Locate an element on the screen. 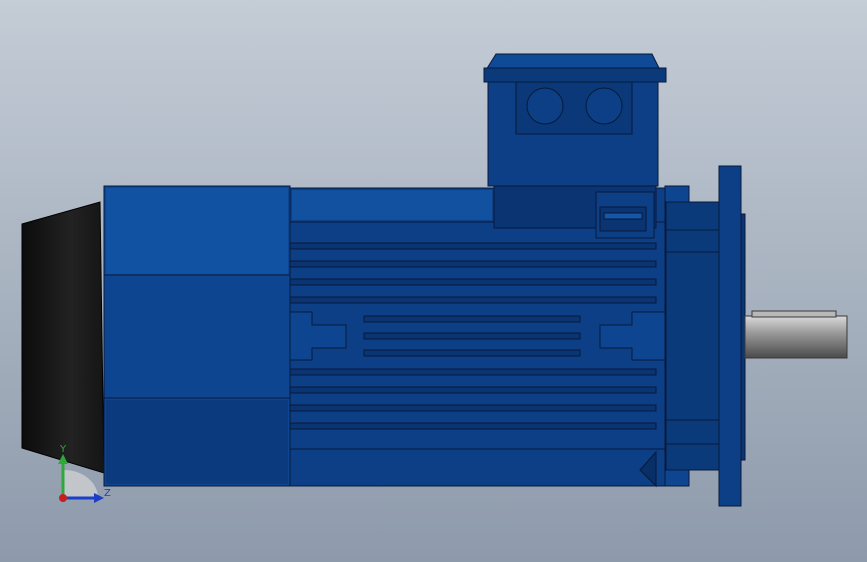 The width and height of the screenshot is (867, 562). shaft-key is located at coordinates (794, 314).